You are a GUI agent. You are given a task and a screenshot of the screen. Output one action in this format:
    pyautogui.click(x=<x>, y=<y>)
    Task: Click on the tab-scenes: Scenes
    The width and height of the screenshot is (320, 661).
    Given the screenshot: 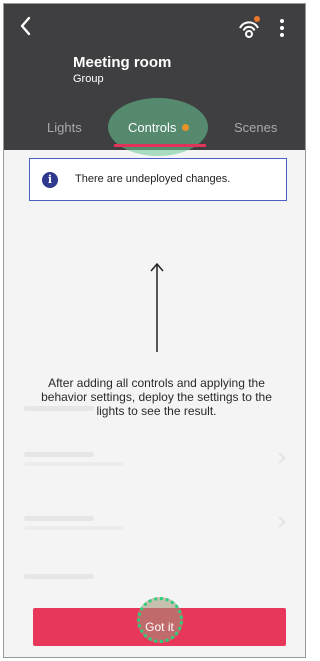 What is the action you would take?
    pyautogui.click(x=255, y=127)
    